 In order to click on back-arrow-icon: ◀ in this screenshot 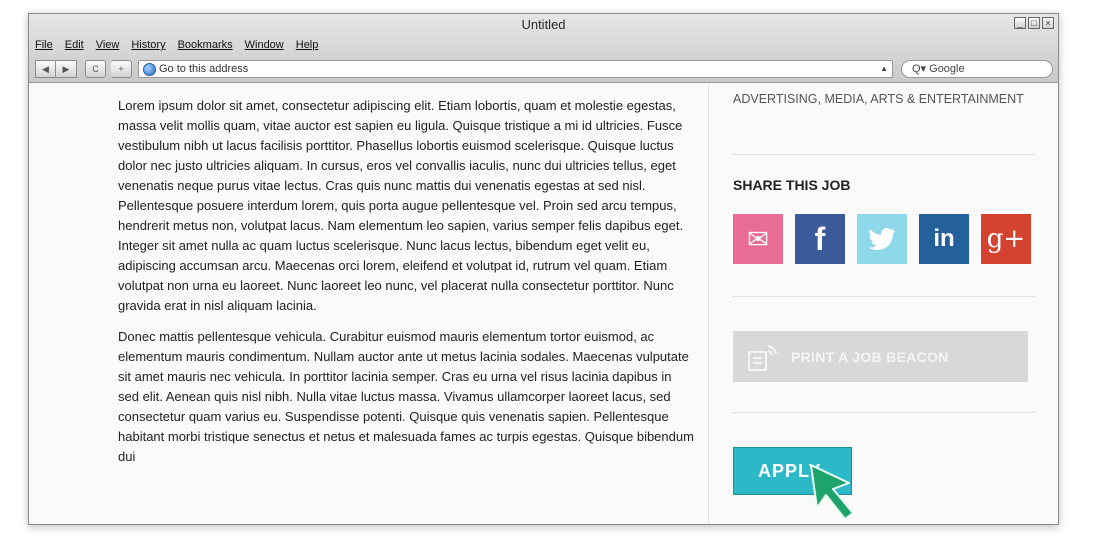, I will do `click(45, 68)`.